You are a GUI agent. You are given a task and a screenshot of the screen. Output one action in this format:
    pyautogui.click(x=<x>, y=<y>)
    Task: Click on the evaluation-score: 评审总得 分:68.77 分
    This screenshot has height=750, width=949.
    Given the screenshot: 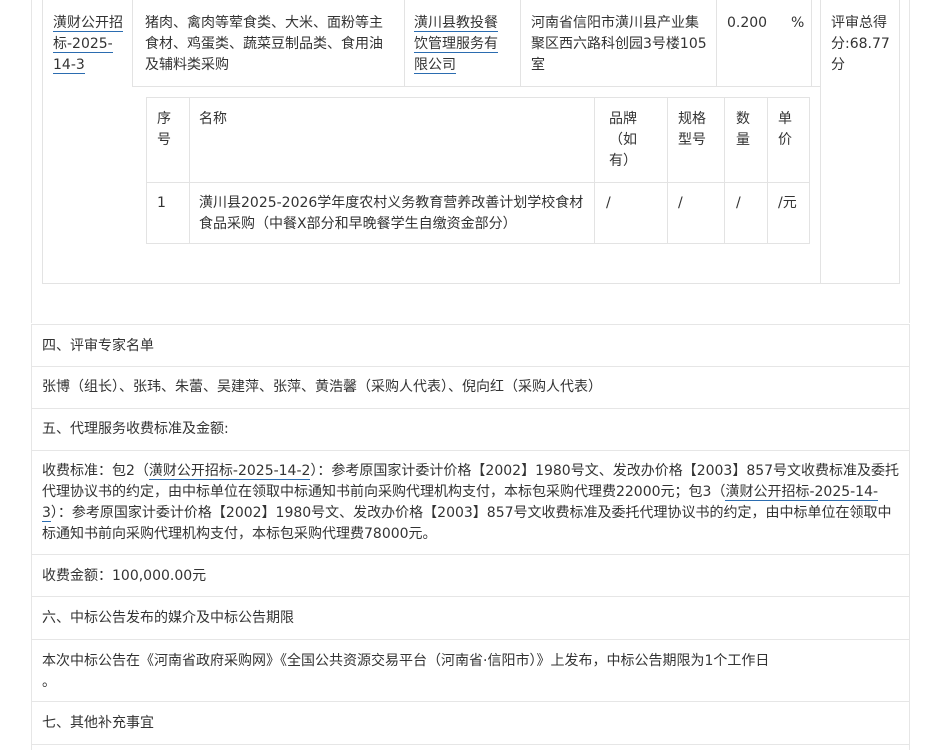 What is the action you would take?
    pyautogui.click(x=860, y=44)
    